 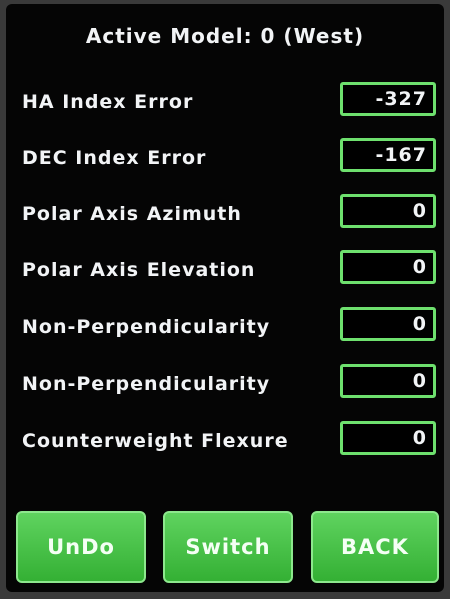 What do you see at coordinates (225, 158) in the screenshot?
I see `param-row-dec-index-error: DEC Index Error -167` at bounding box center [225, 158].